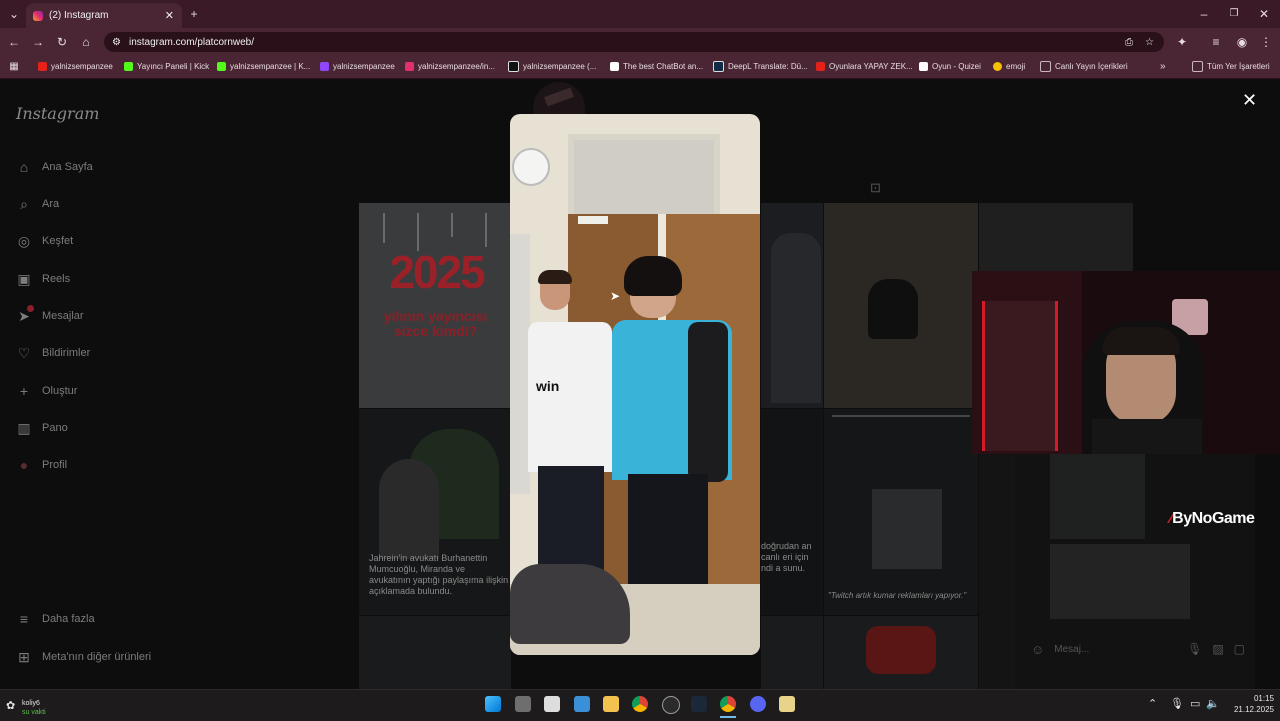 The height and width of the screenshot is (721, 1280). I want to click on browser-menu-icon: ⋮, so click(1266, 42).